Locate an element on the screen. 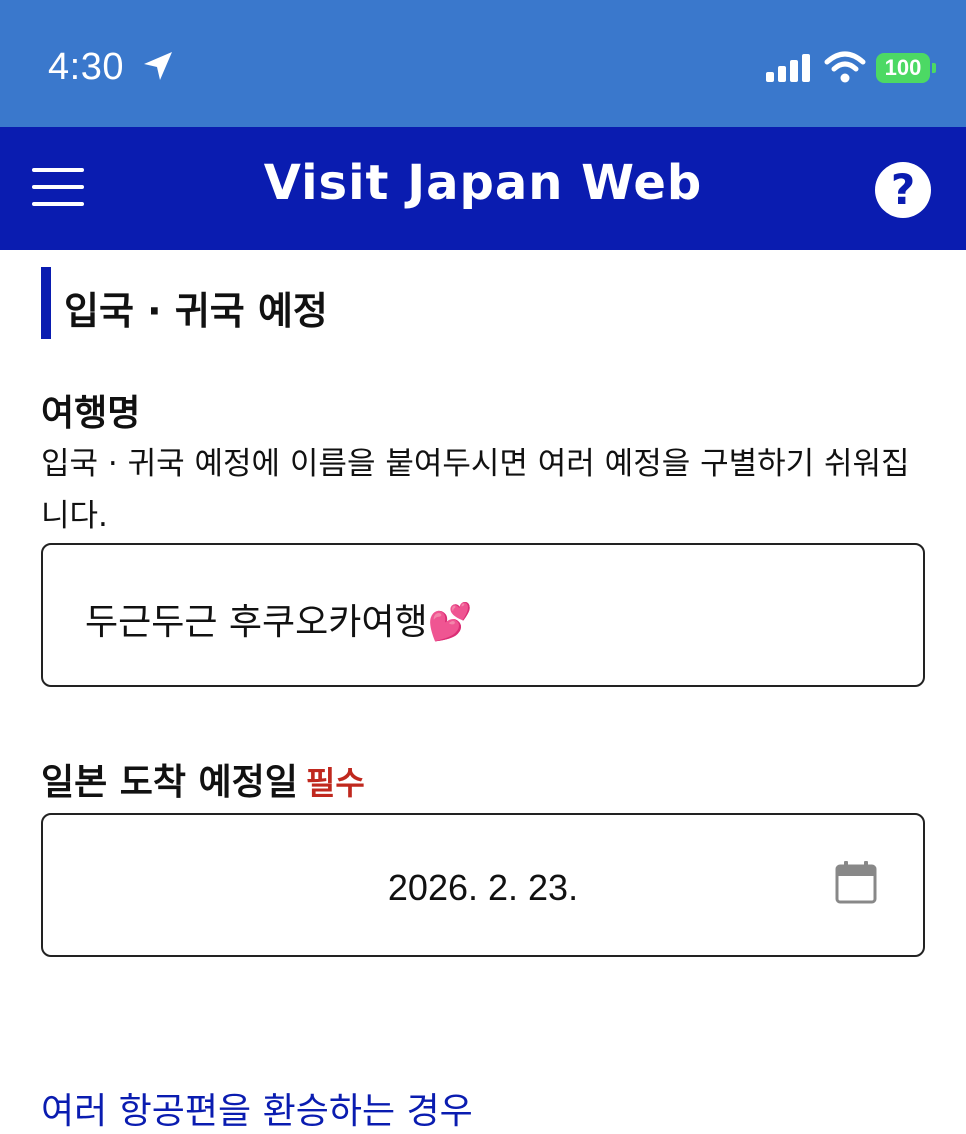 This screenshot has height=1134, width=966. status-time: 4:30 is located at coordinates (86, 67).